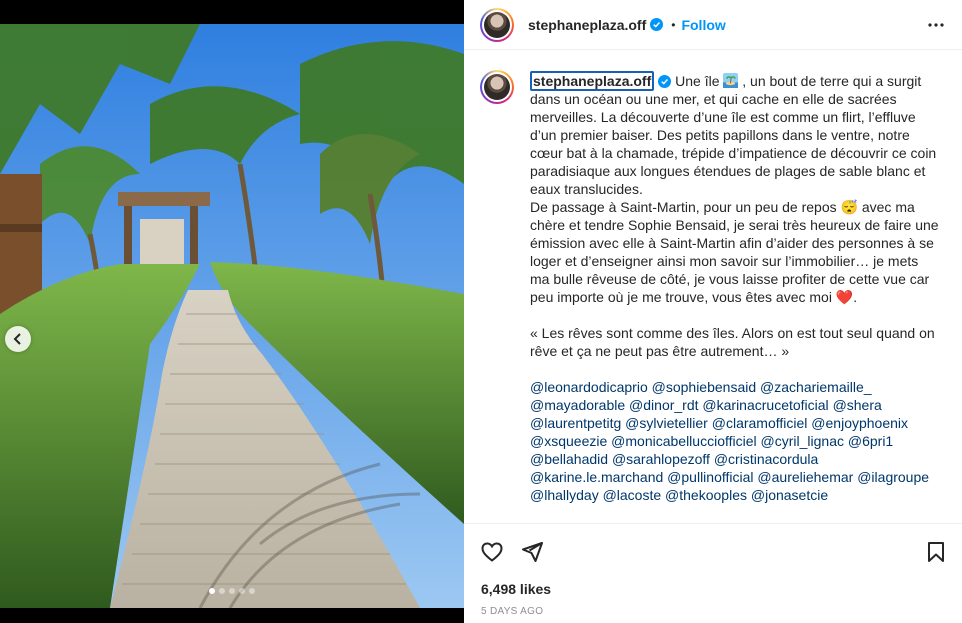  I want to click on mention-link: @ilagroupe, so click(893, 477).